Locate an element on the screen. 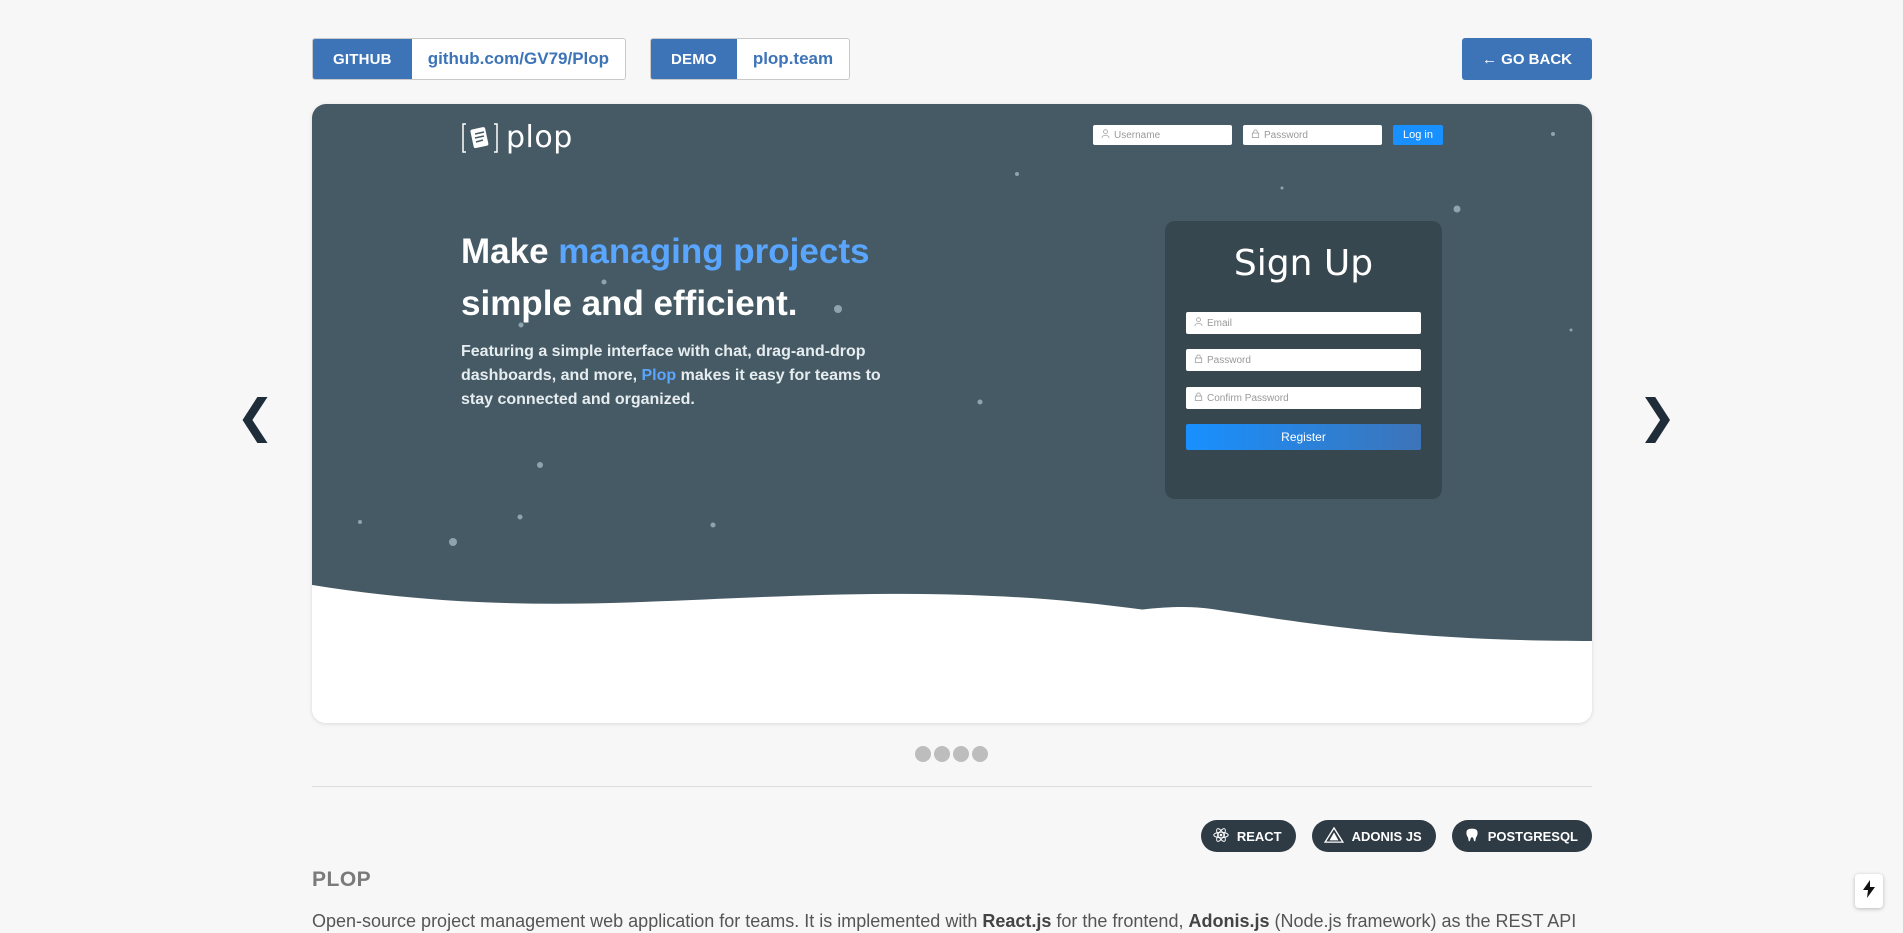 Image resolution: width=1903 pixels, height=933 pixels. signup-register-button: Register is located at coordinates (1303, 437).